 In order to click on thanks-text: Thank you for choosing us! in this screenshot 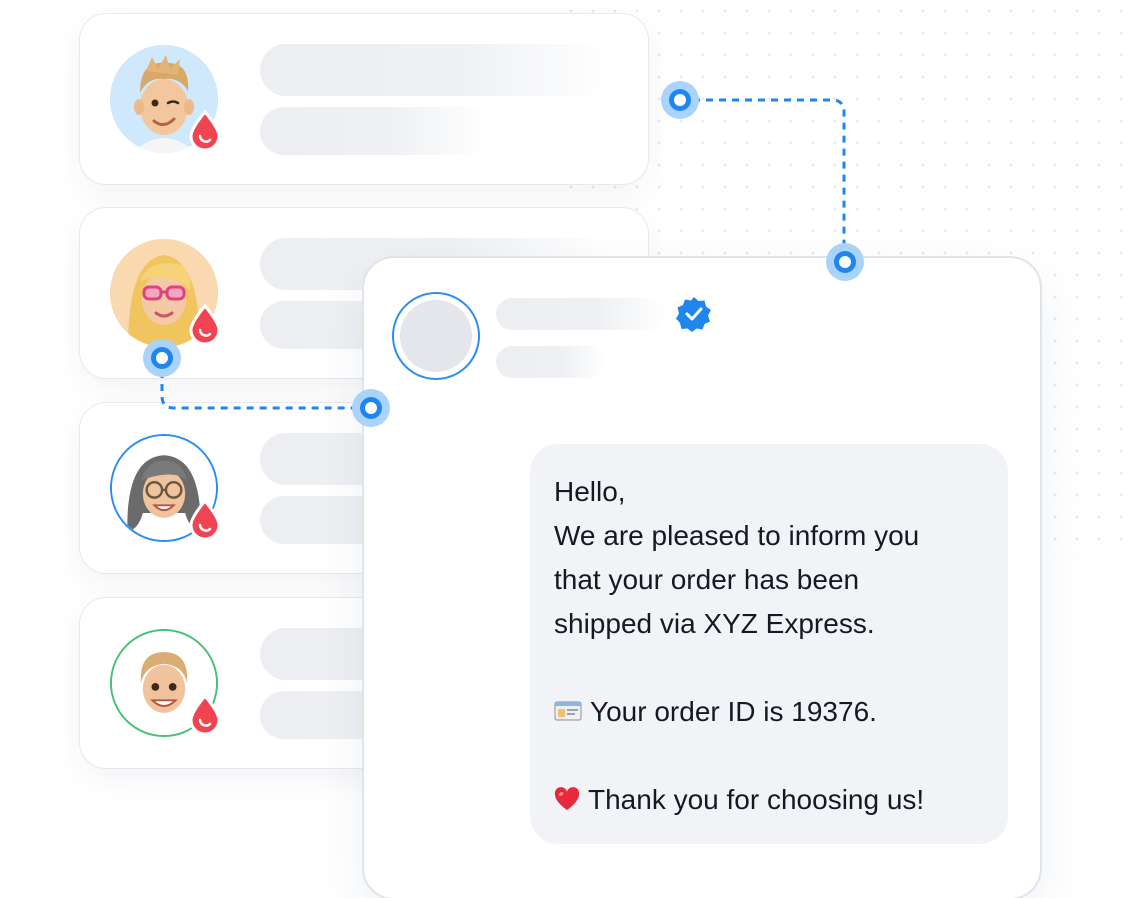, I will do `click(756, 799)`.